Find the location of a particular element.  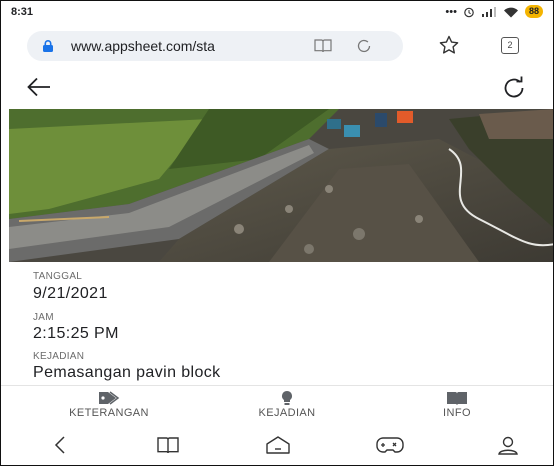

lock-icon is located at coordinates (48, 46).